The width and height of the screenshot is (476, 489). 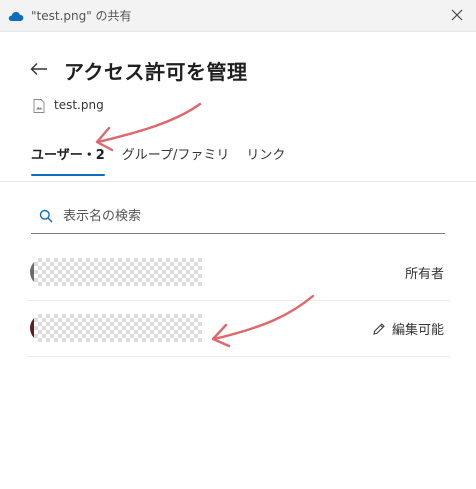 I want to click on tab-bar: ユーザー・2 グループ/ファミリ リンク, so click(x=166, y=160).